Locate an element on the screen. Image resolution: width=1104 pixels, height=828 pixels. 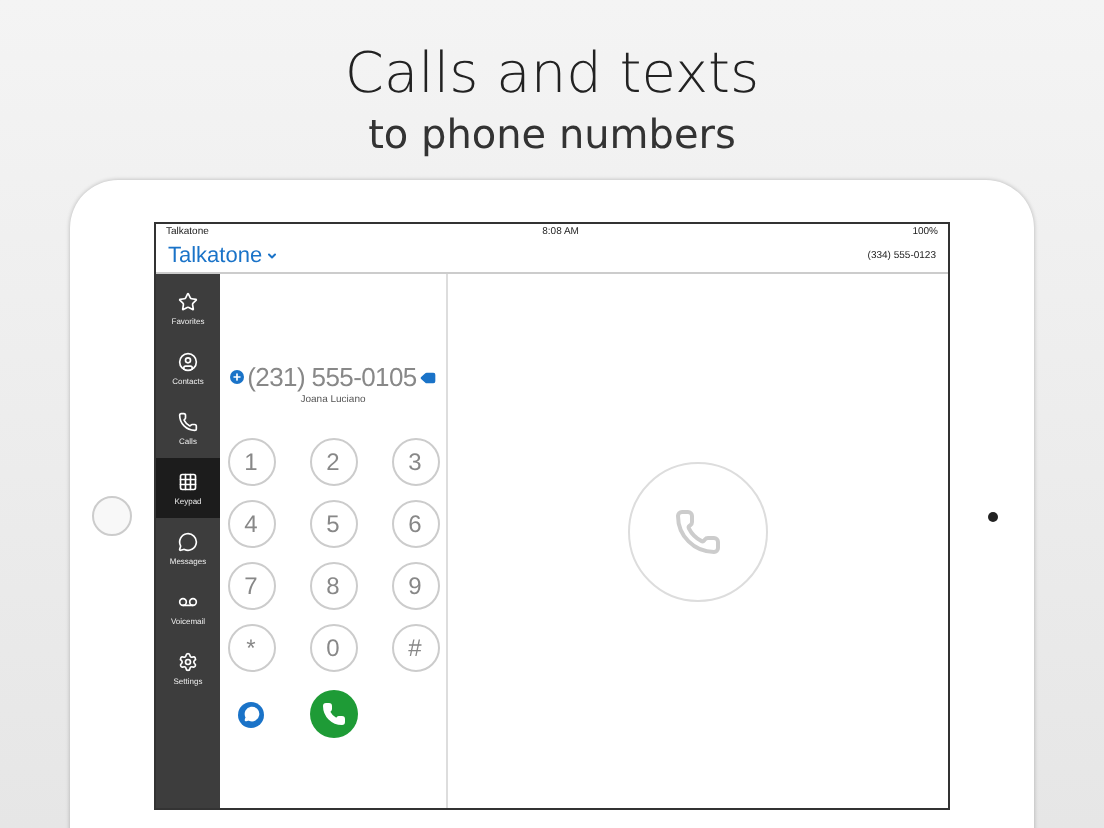
dial-key: 0 is located at coordinates (333, 648).